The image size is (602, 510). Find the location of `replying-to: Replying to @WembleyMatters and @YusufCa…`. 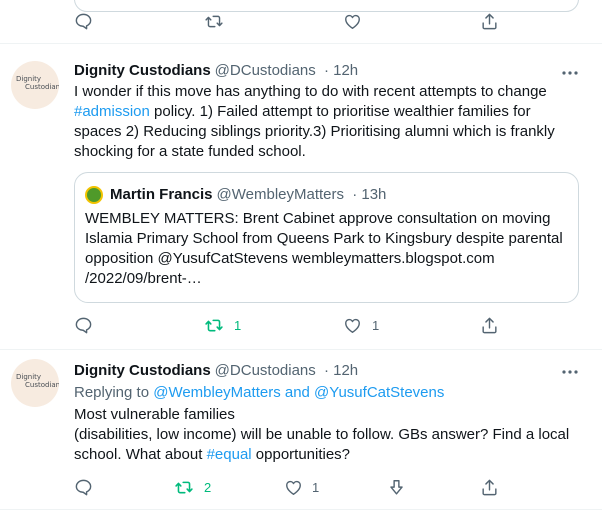

replying-to: Replying to @WembleyMatters and @YusufCa… is located at coordinates (259, 393).